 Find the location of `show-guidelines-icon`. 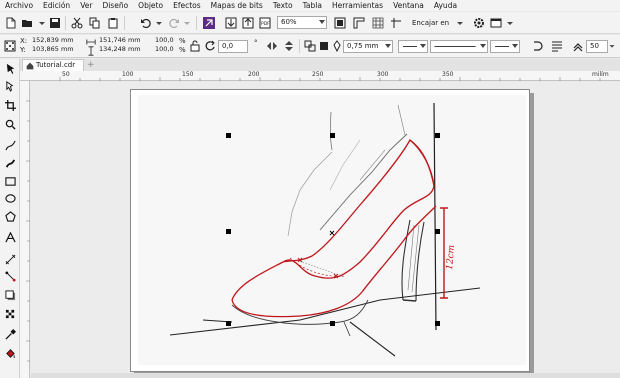

show-guidelines-icon is located at coordinates (396, 23).